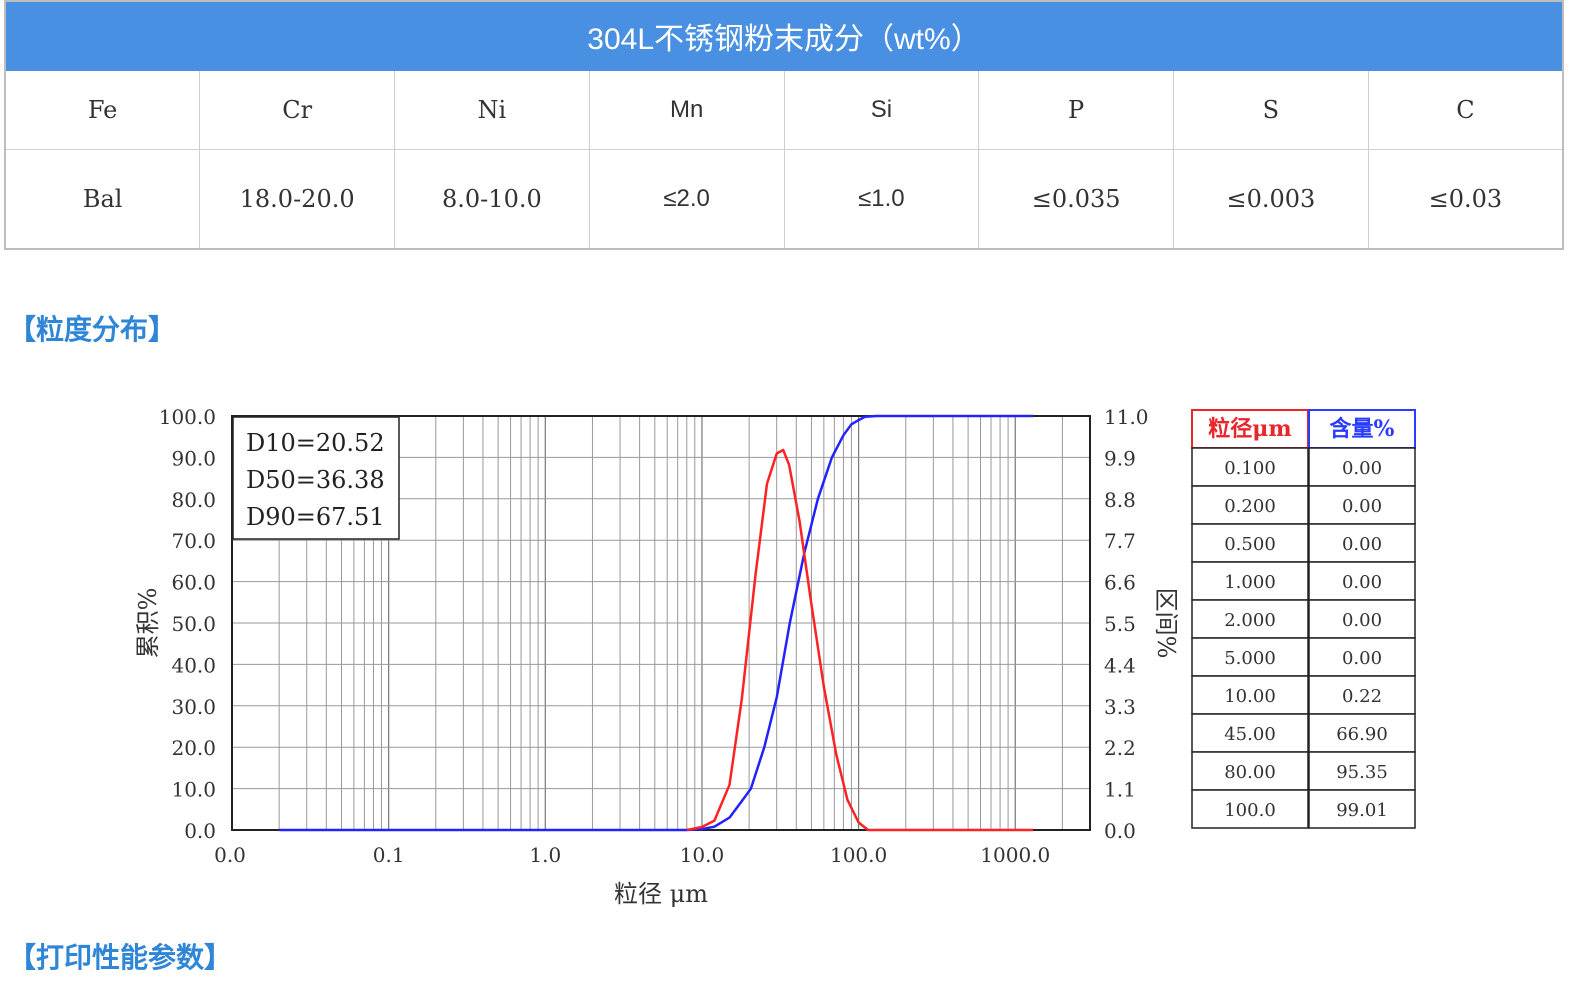 Image resolution: width=1580 pixels, height=1000 pixels. What do you see at coordinates (1271, 199) in the screenshot?
I see `element-value: ≤0.003` at bounding box center [1271, 199].